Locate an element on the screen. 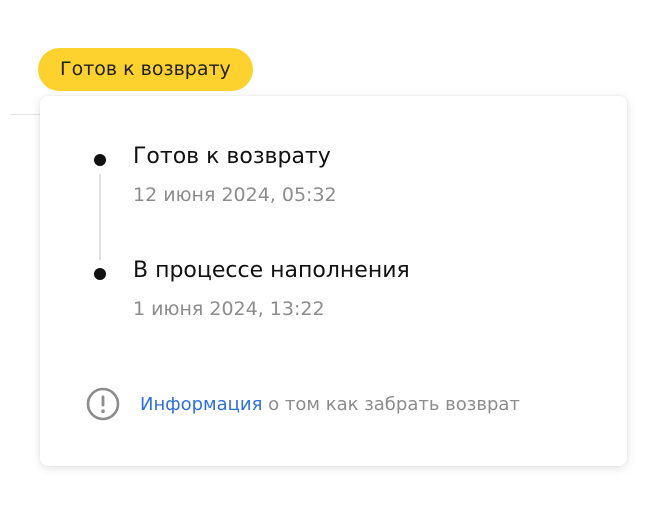  event-title: В процессе наполнения is located at coordinates (271, 270).